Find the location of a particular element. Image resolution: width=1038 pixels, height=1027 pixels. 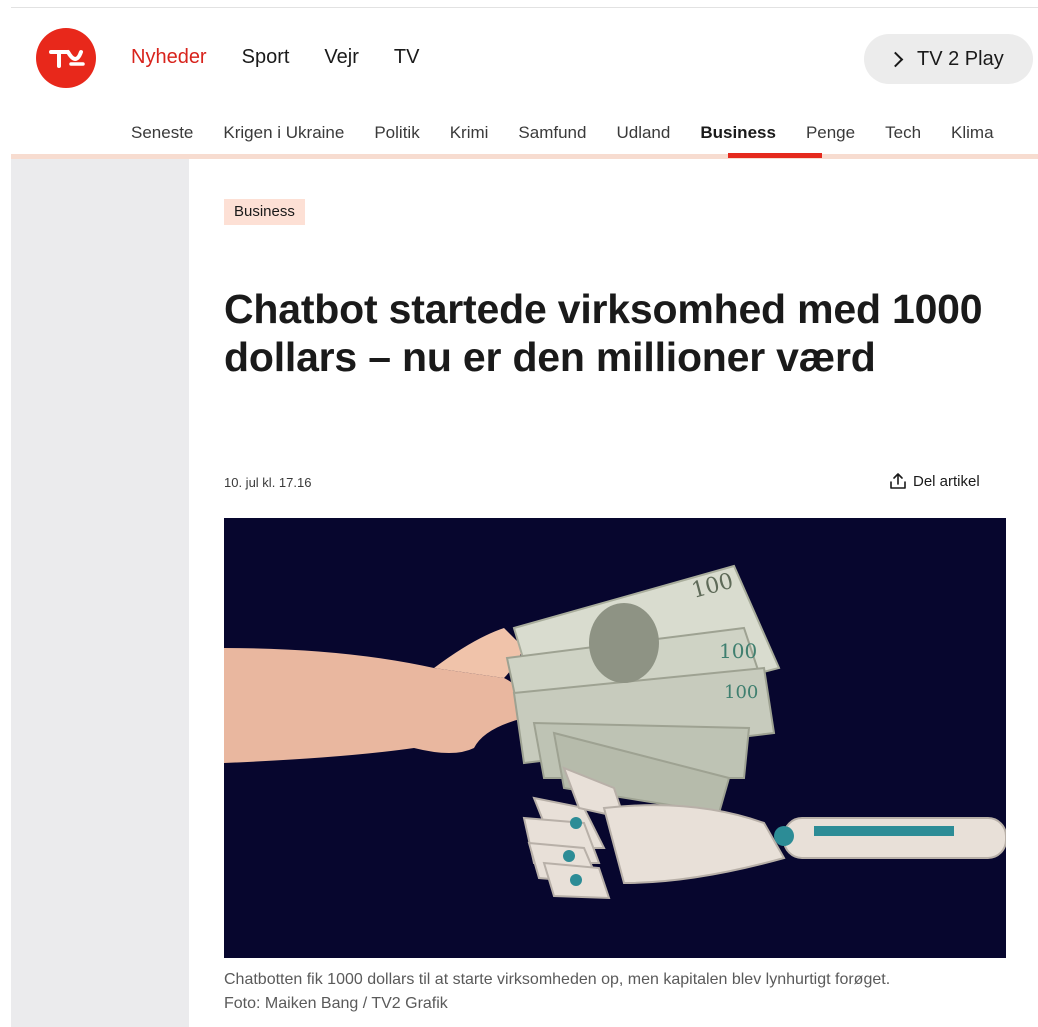

tv2-play-label: TV 2 Play is located at coordinates (960, 58).